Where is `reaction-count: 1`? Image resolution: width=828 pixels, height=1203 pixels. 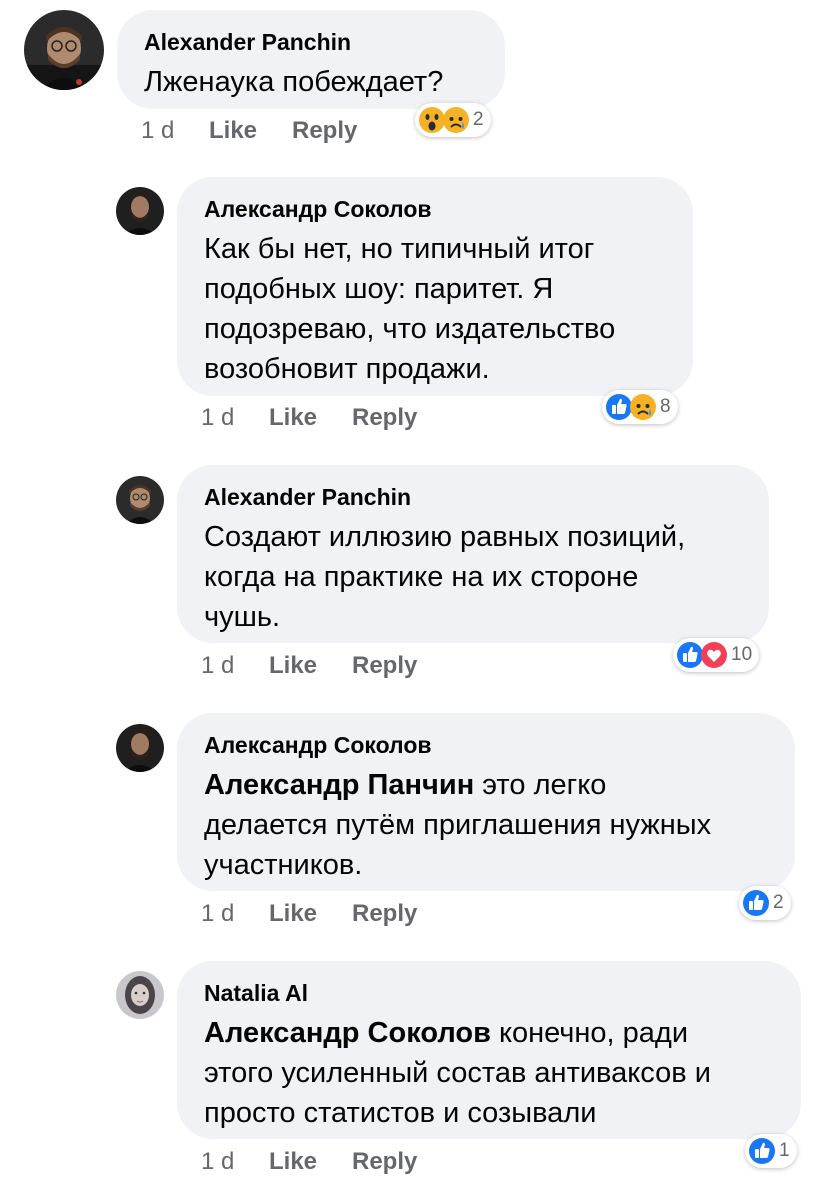
reaction-count: 1 is located at coordinates (784, 1150).